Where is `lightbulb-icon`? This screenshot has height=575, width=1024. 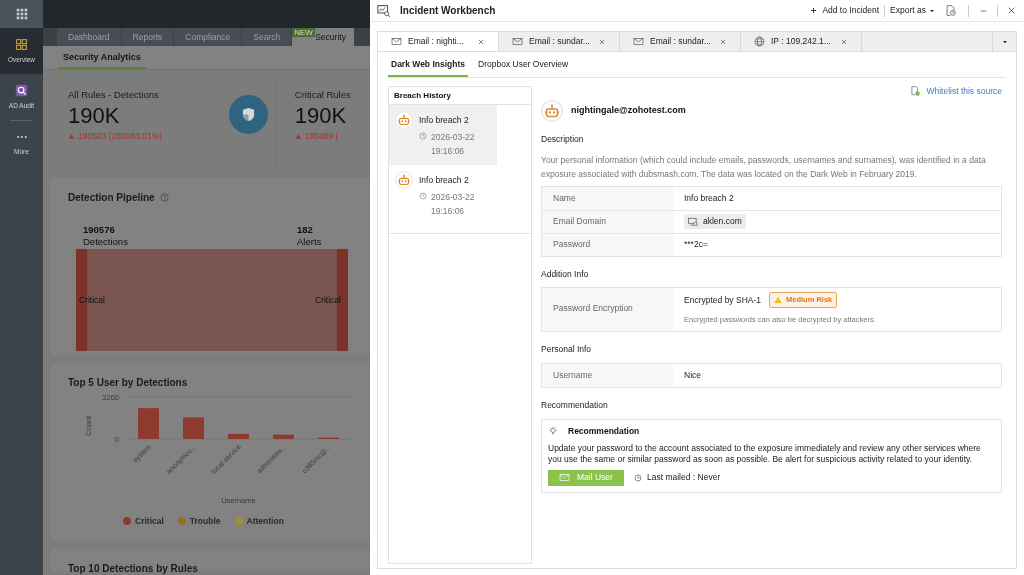
lightbulb-icon is located at coordinates (553, 431).